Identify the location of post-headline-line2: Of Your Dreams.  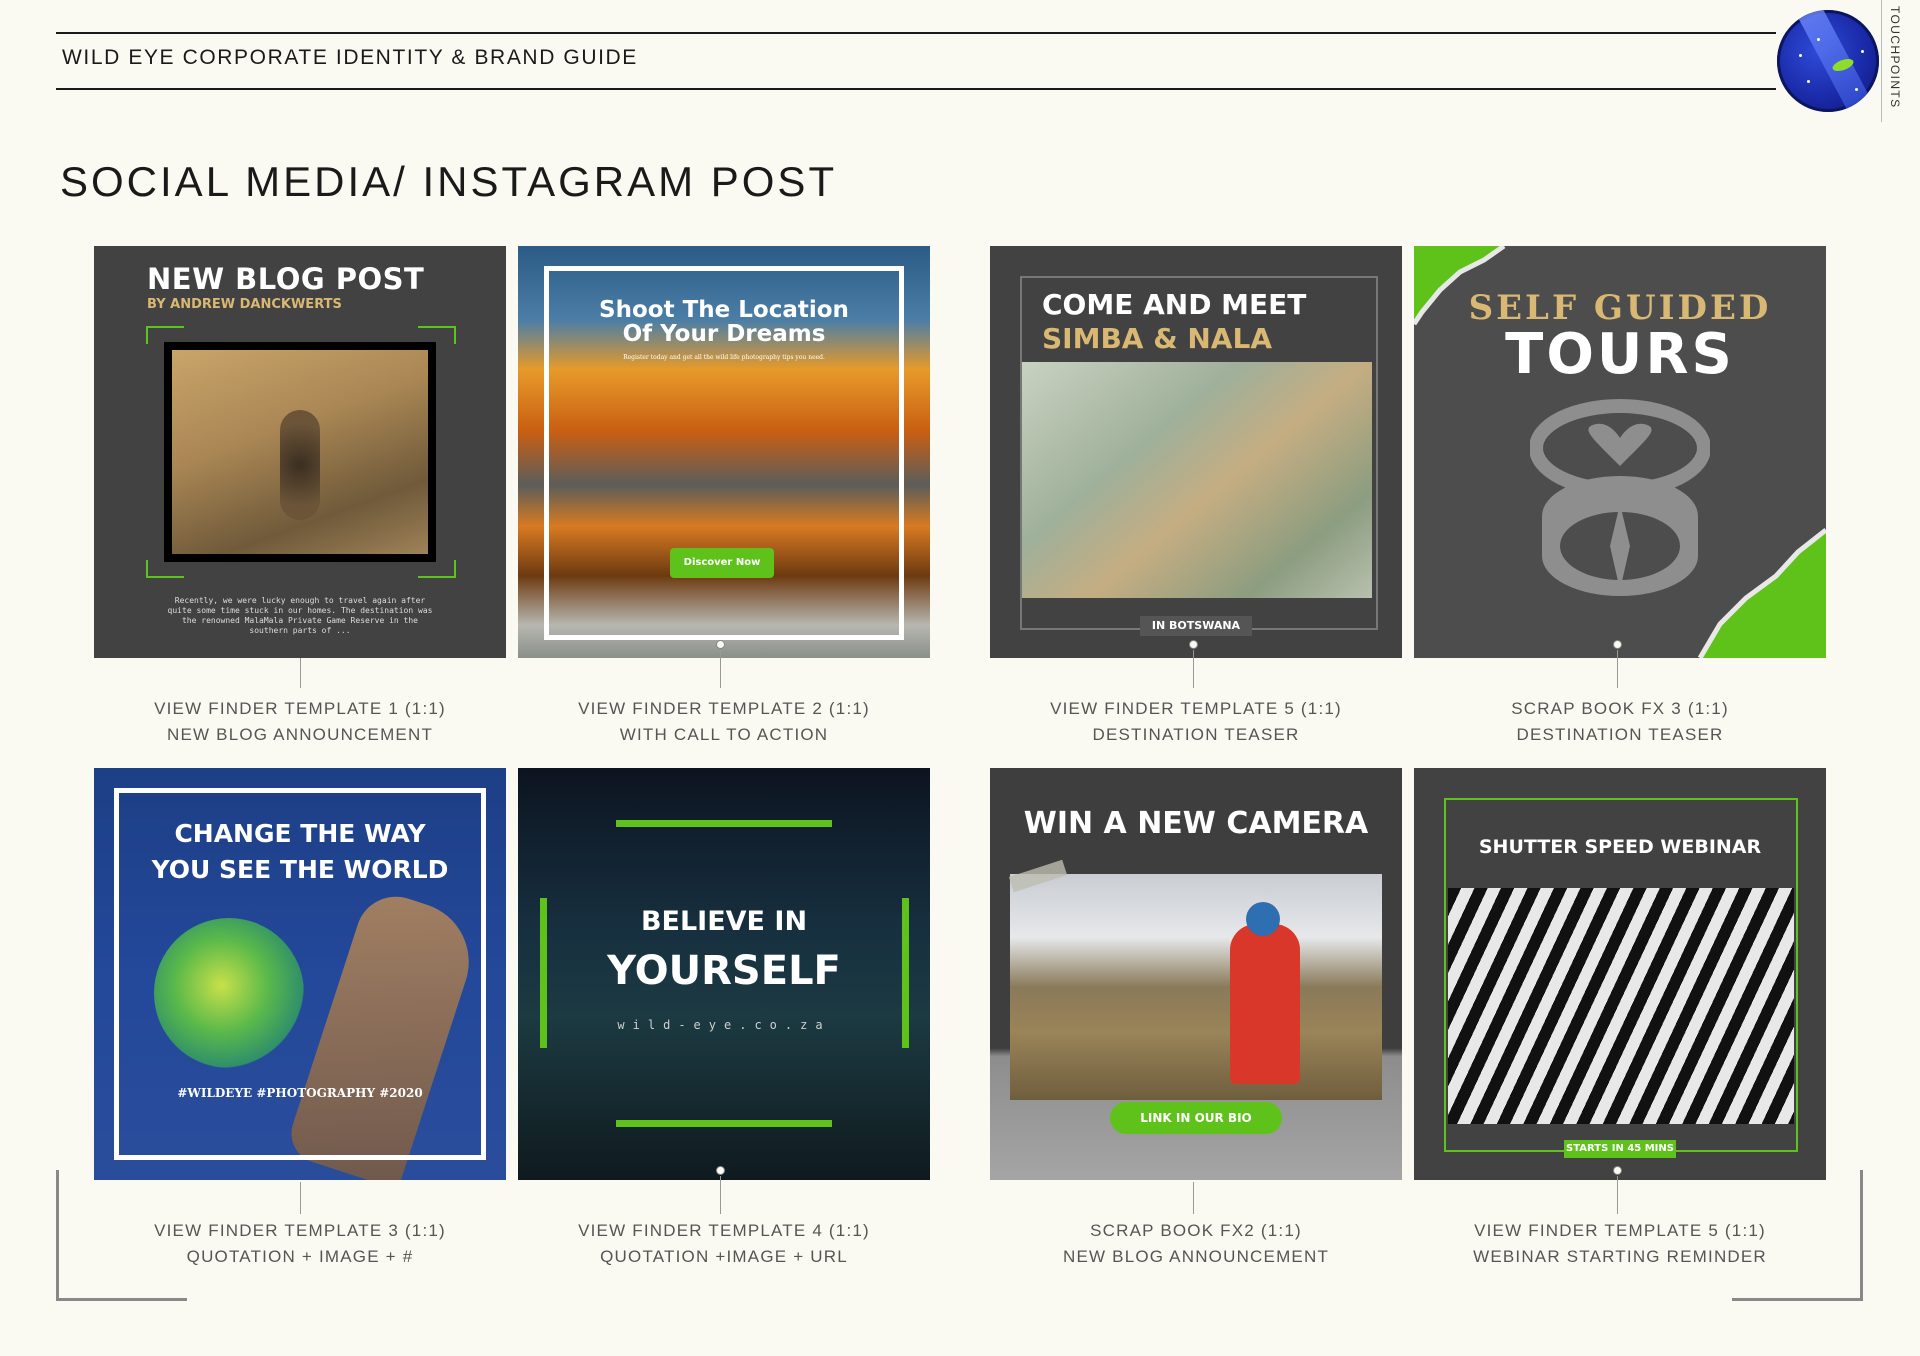
(724, 334).